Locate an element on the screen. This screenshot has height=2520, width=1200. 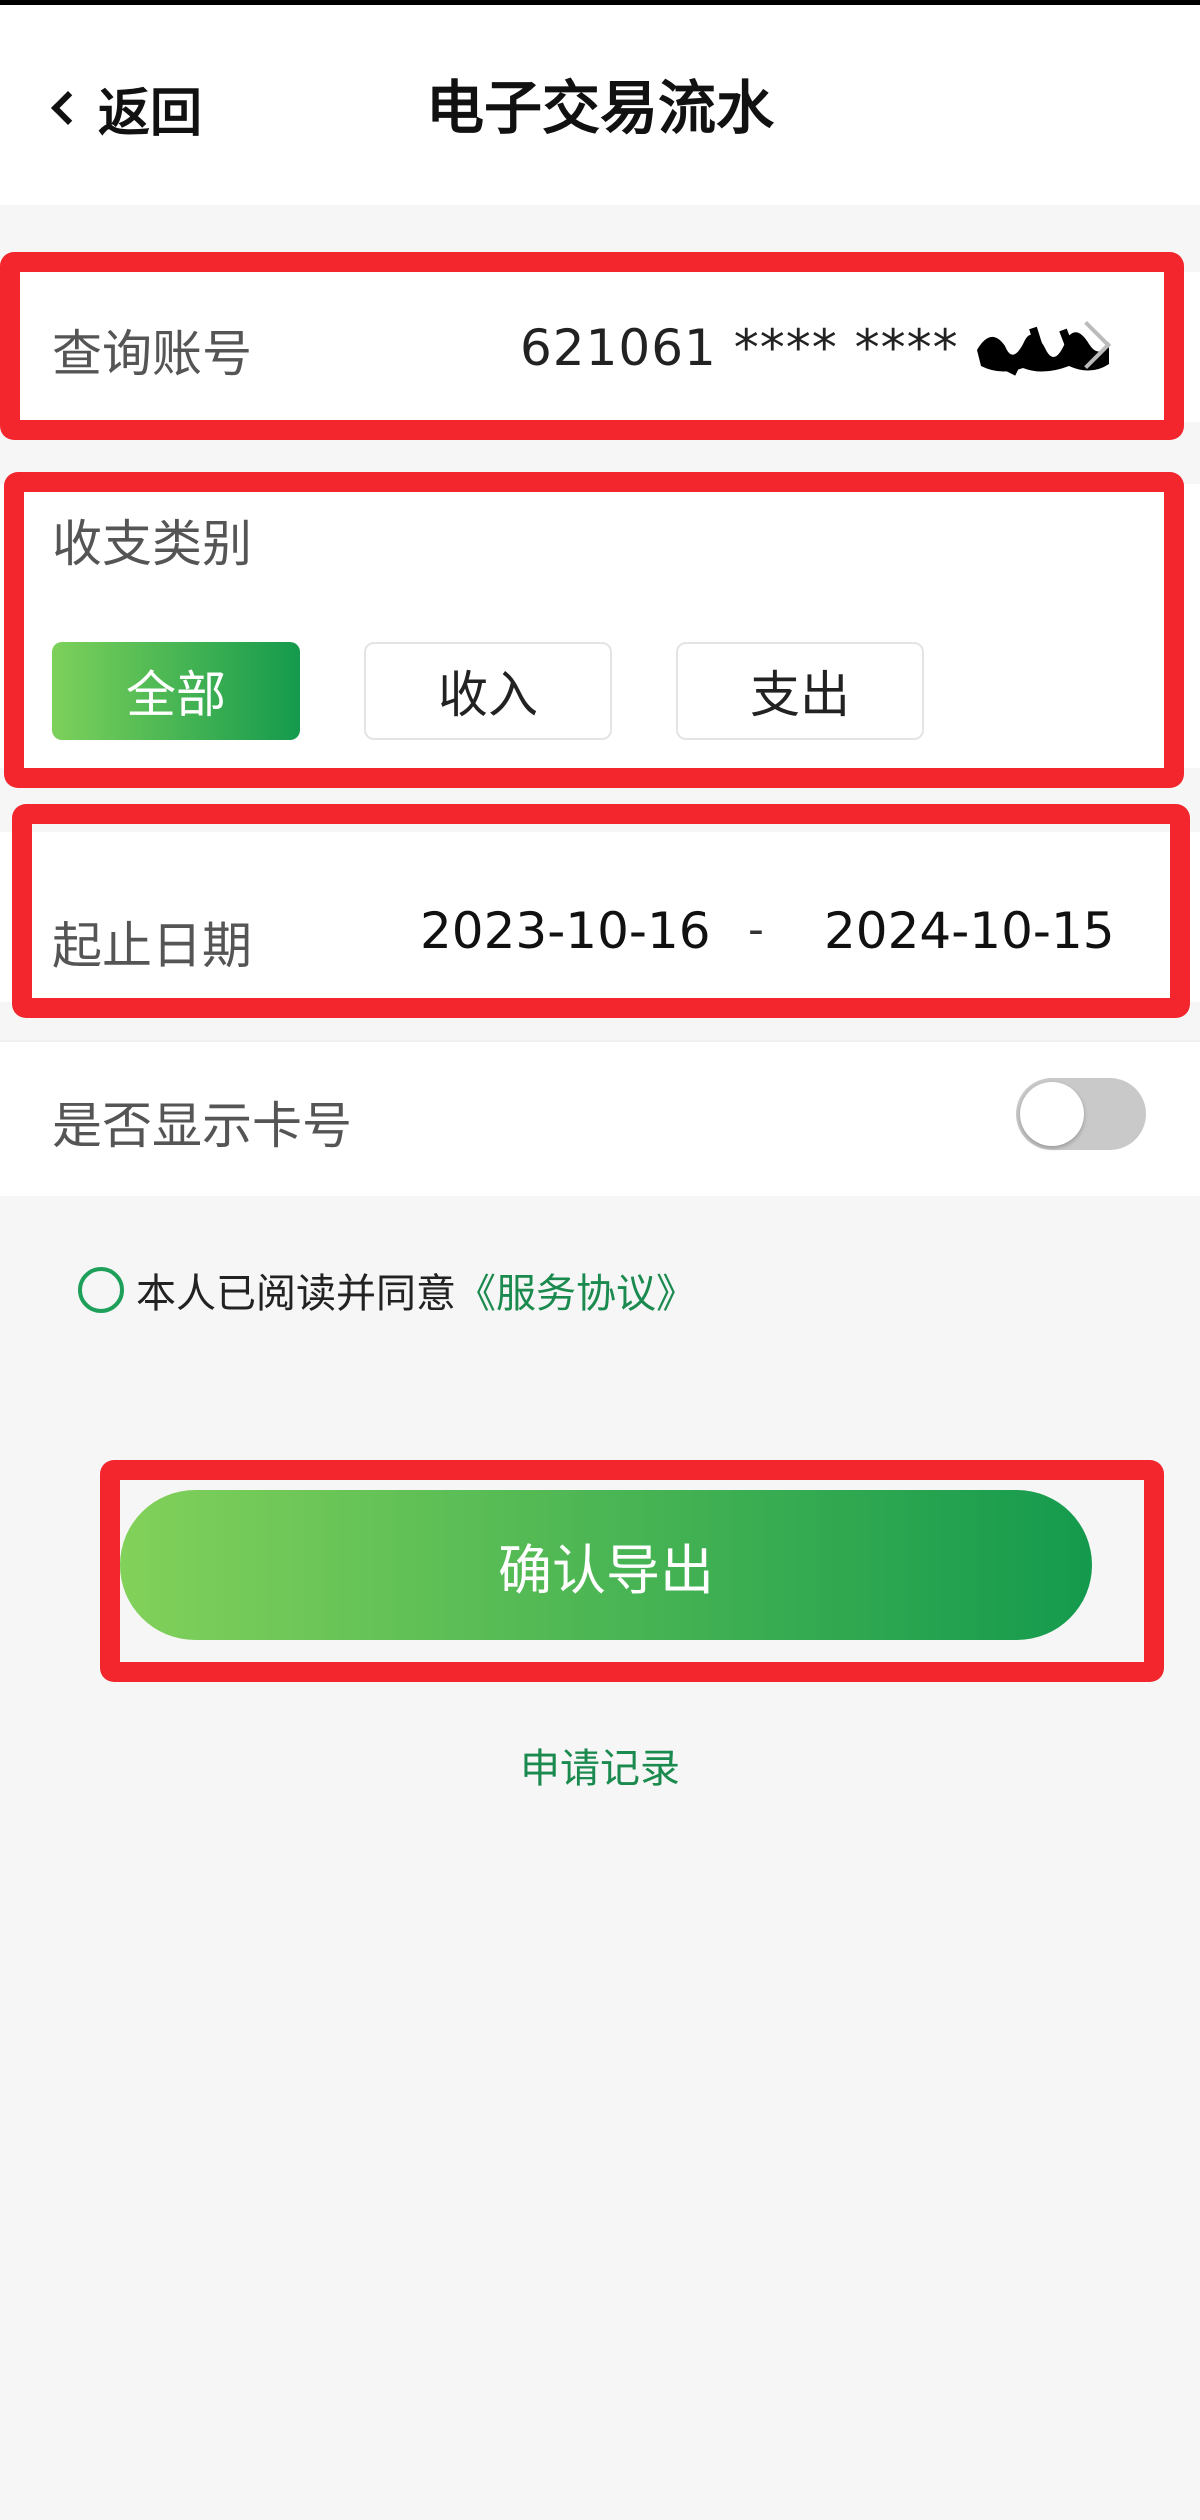
agreement-row: 本人已阅读并同意 《服务协议》 is located at coordinates (387, 1290).